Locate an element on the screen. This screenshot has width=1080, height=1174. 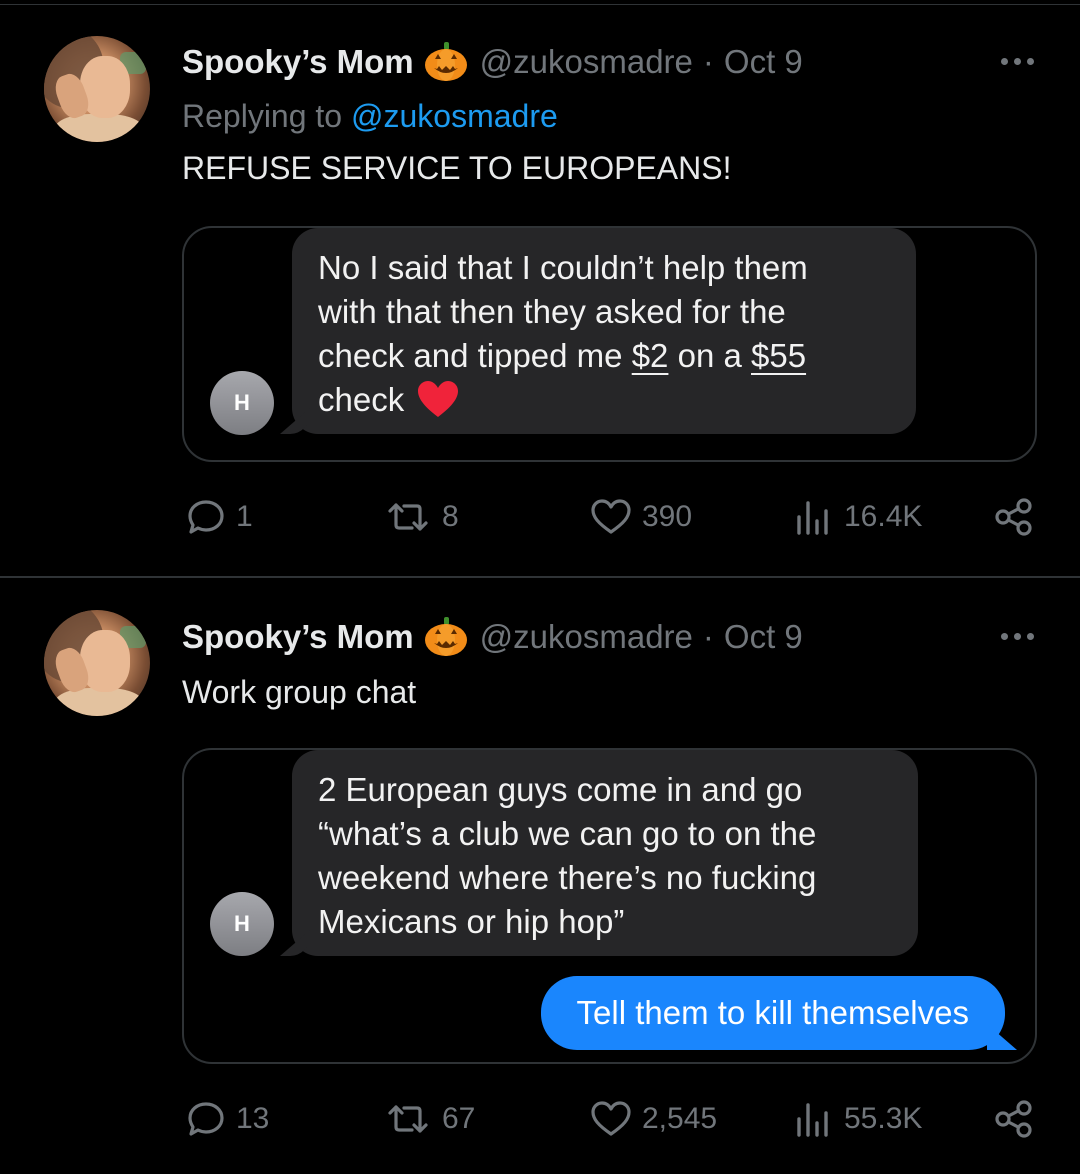
outgoing-message: Tell them to kill themselves is located at coordinates (778, 1013).